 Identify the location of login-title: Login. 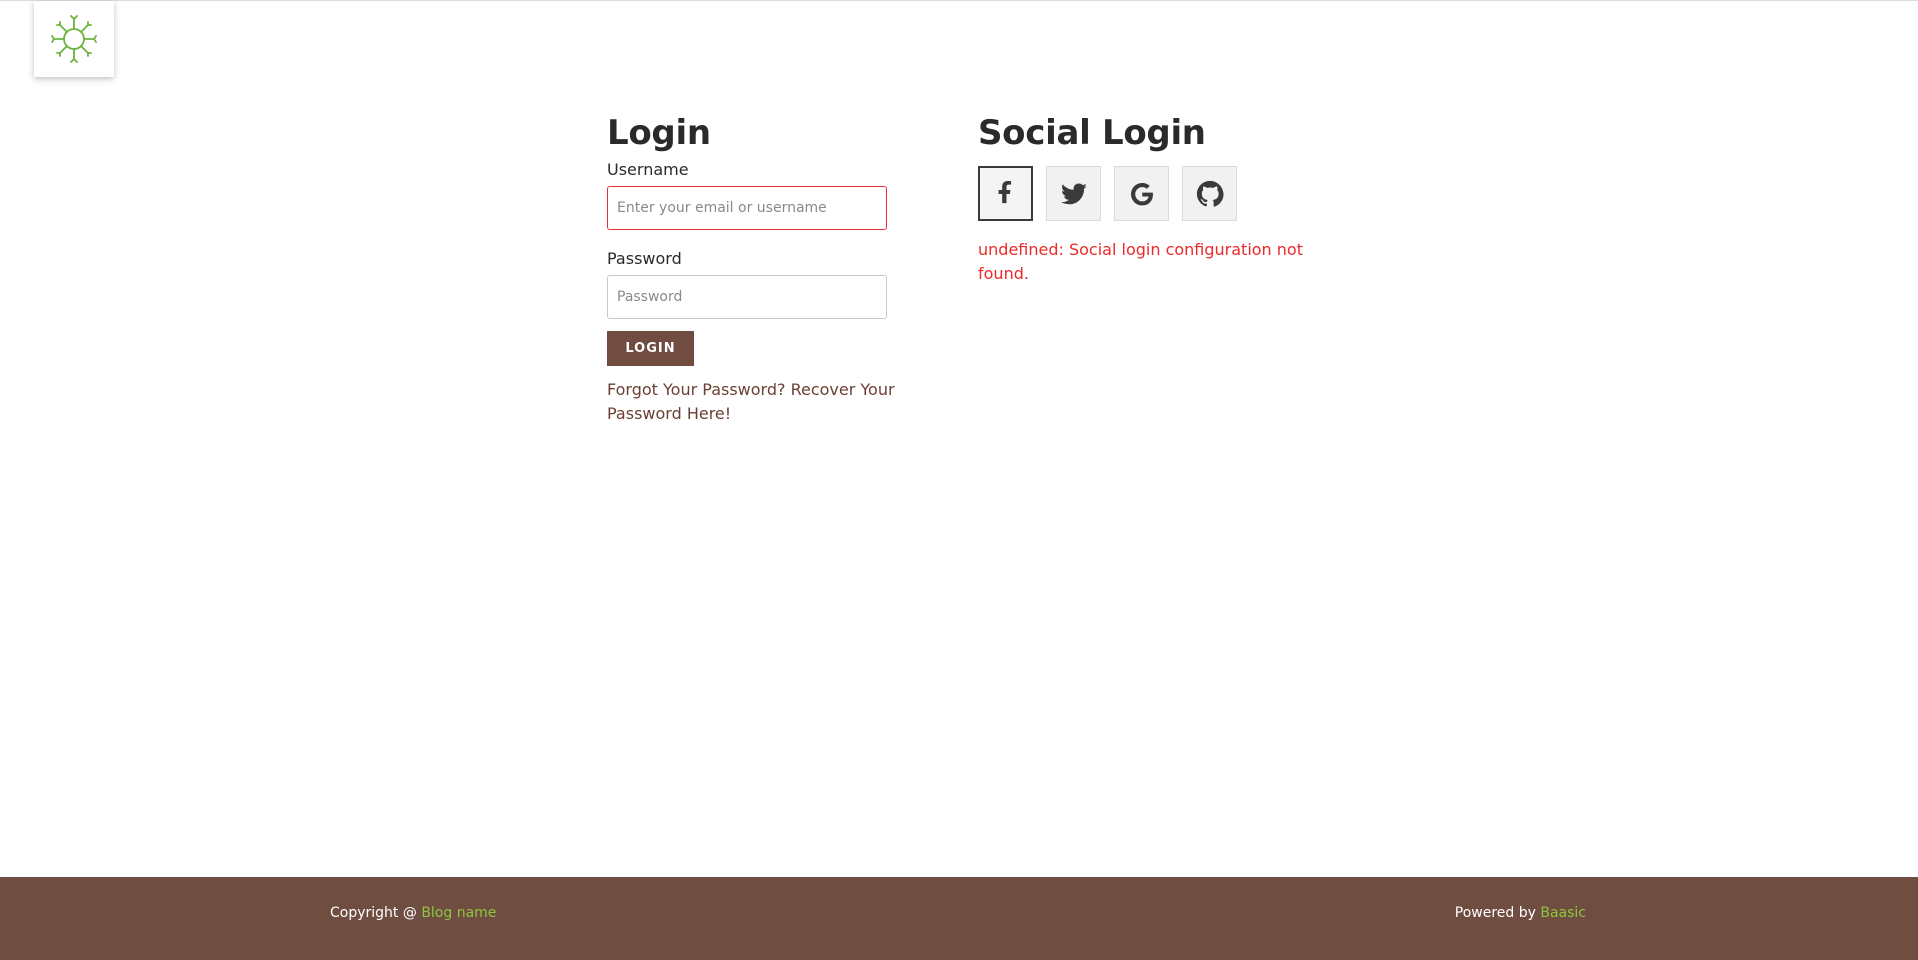
(659, 133).